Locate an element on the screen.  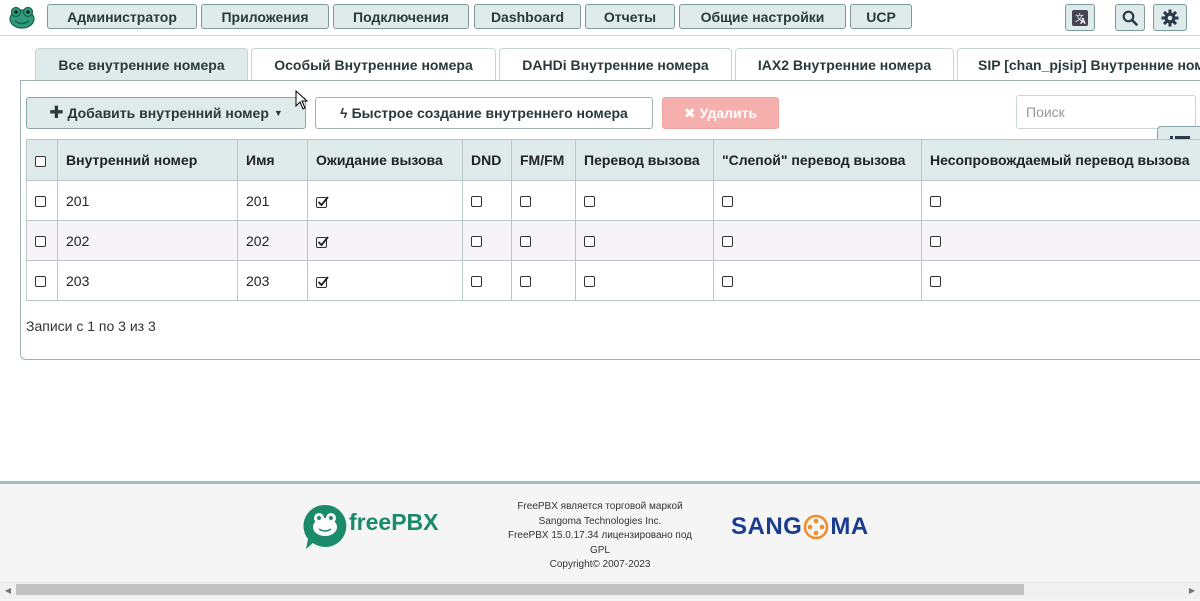
cell-unattended-transfer is located at coordinates (1061, 241).